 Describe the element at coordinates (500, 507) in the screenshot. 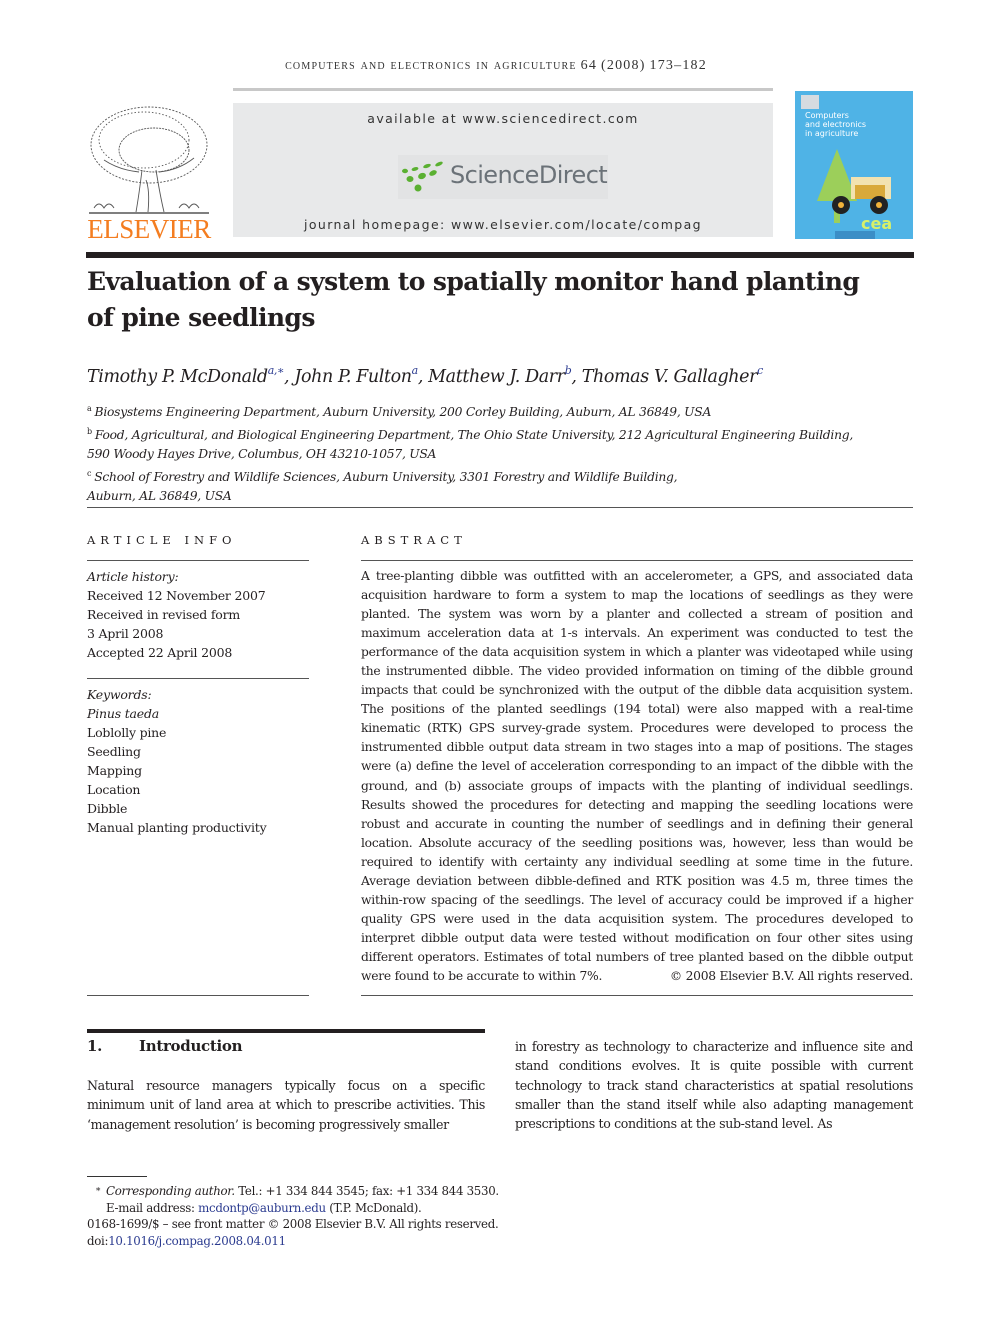

I see `affiliations-divider` at that location.